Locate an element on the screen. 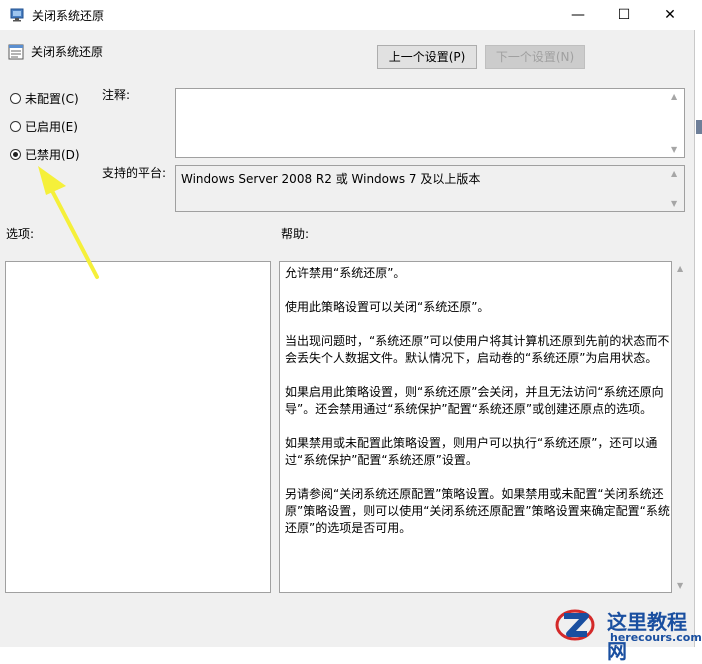 The height and width of the screenshot is (664, 702). annotation-arrow is located at coordinates (68, 222).